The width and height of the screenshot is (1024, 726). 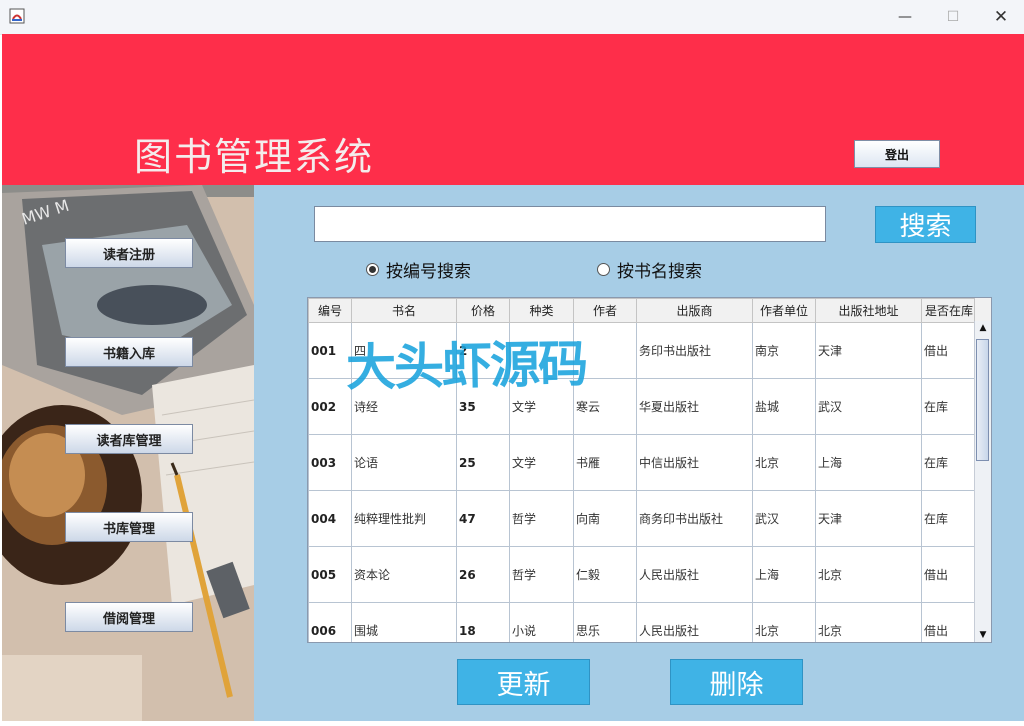 What do you see at coordinates (483, 462) in the screenshot?
I see `cell-price: 25` at bounding box center [483, 462].